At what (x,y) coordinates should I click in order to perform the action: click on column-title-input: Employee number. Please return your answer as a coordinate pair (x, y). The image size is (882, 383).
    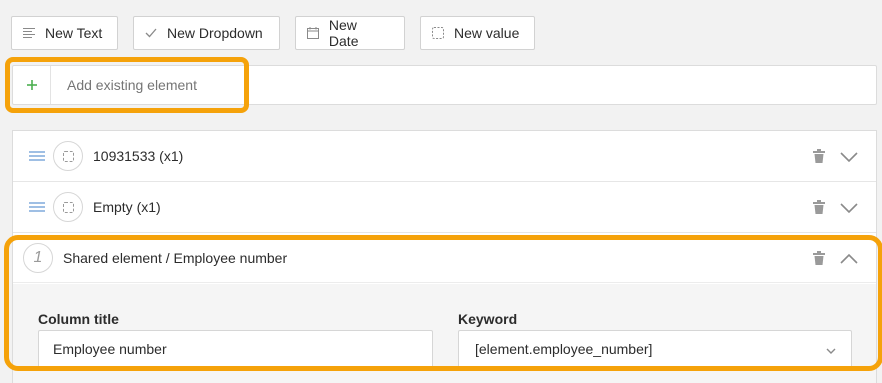
    Looking at the image, I should click on (235, 350).